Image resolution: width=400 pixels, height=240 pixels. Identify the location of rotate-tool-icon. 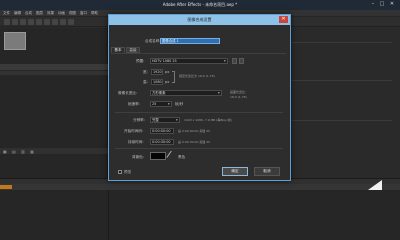
(31, 22).